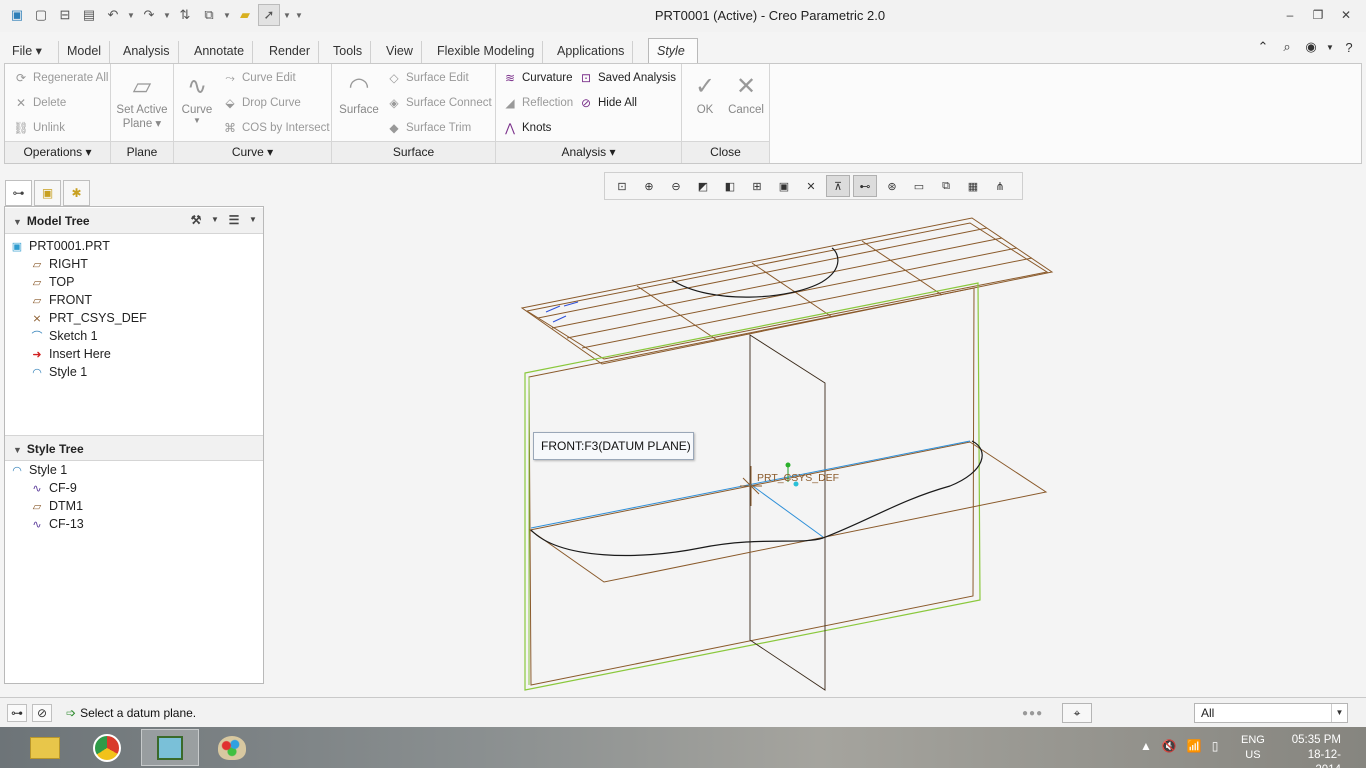 This screenshot has height=768, width=1366. What do you see at coordinates (400, 52) in the screenshot?
I see `tab-view: View` at bounding box center [400, 52].